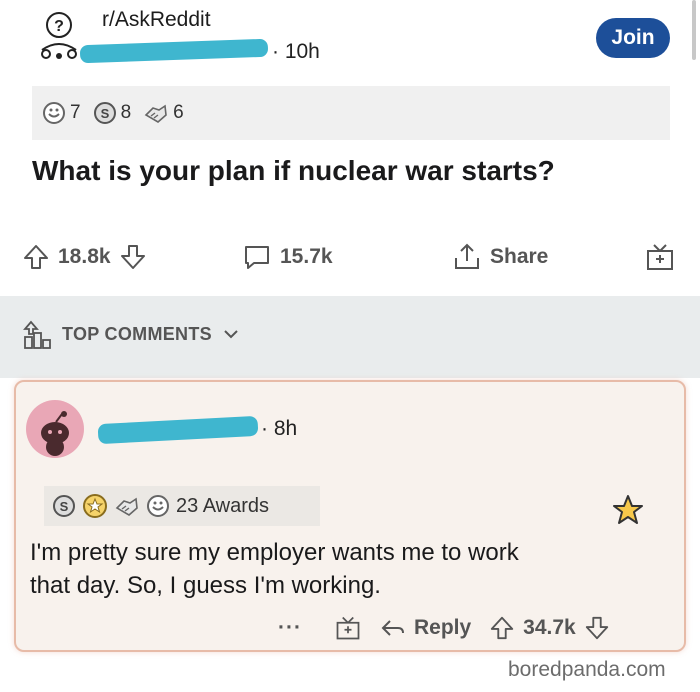 The height and width of the screenshot is (692, 700). What do you see at coordinates (628, 509) in the screenshot?
I see `star-award-icon` at bounding box center [628, 509].